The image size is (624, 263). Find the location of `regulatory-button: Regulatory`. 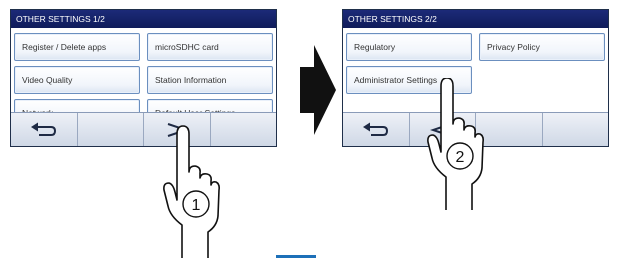

regulatory-button: Regulatory is located at coordinates (409, 47).